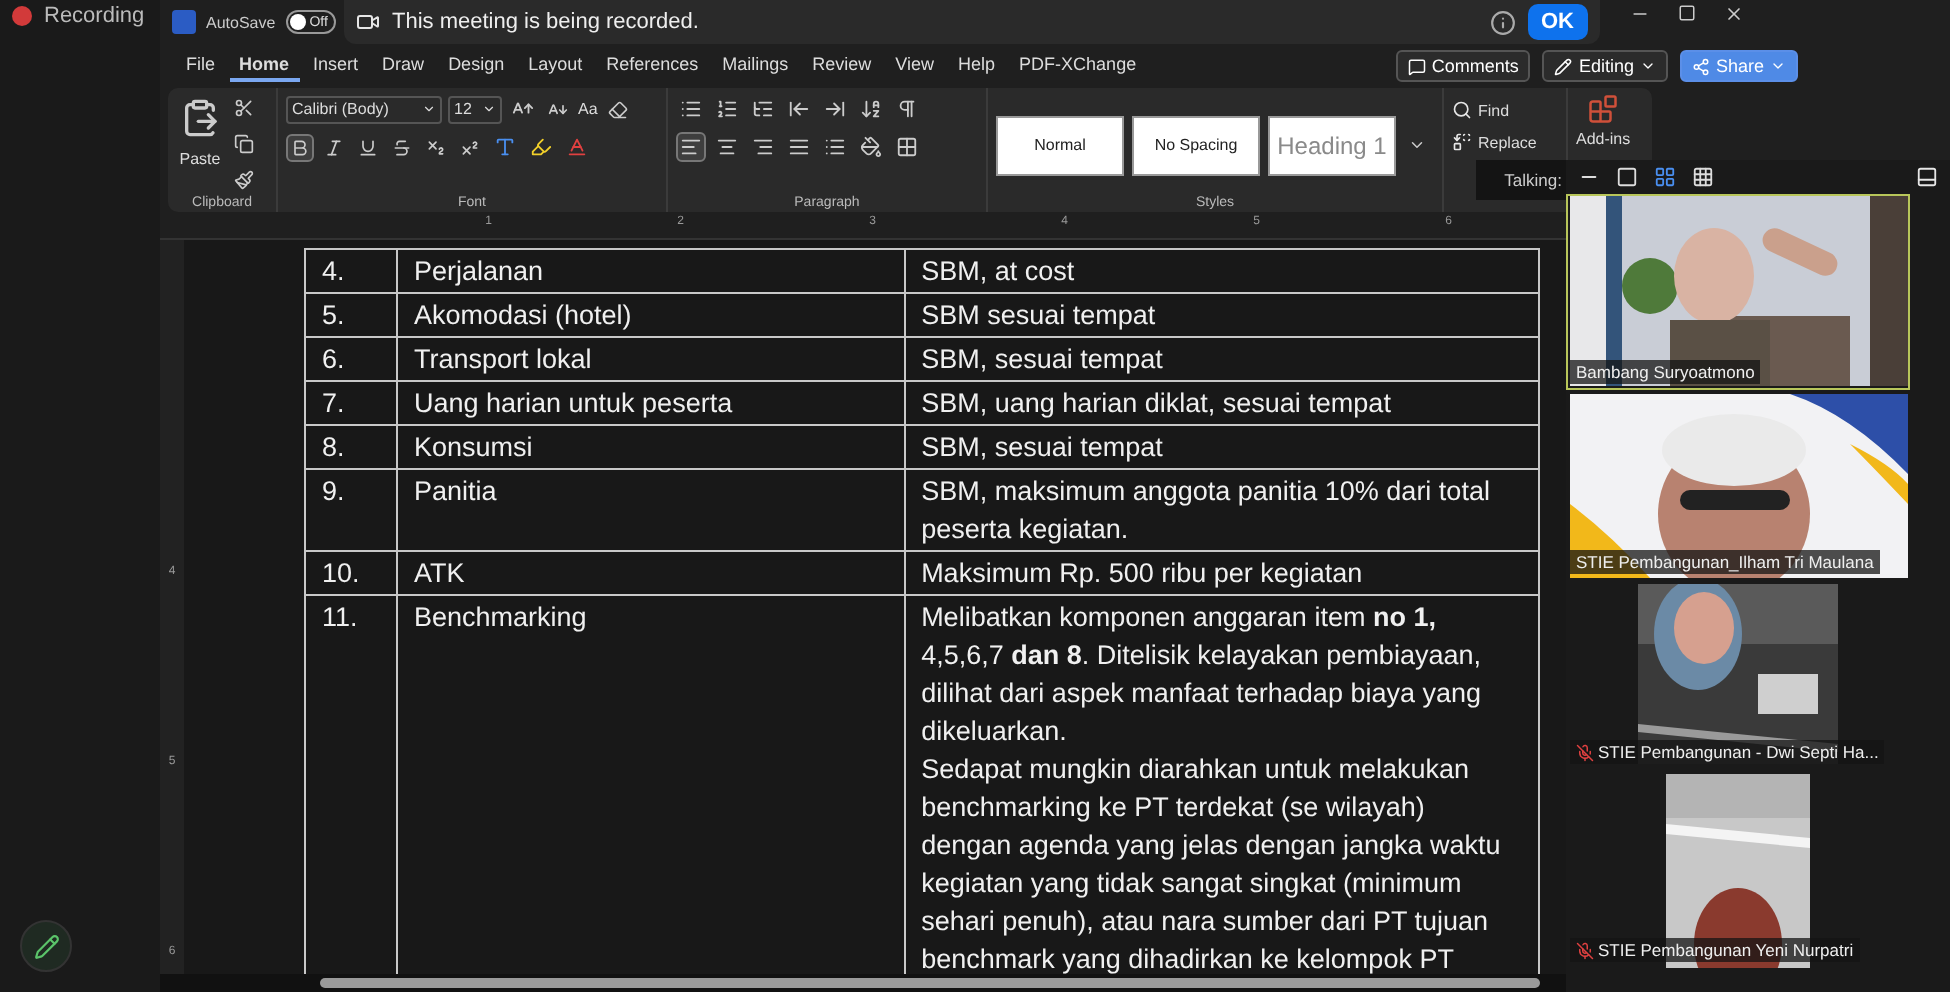  I want to click on brush-icon, so click(244, 180).